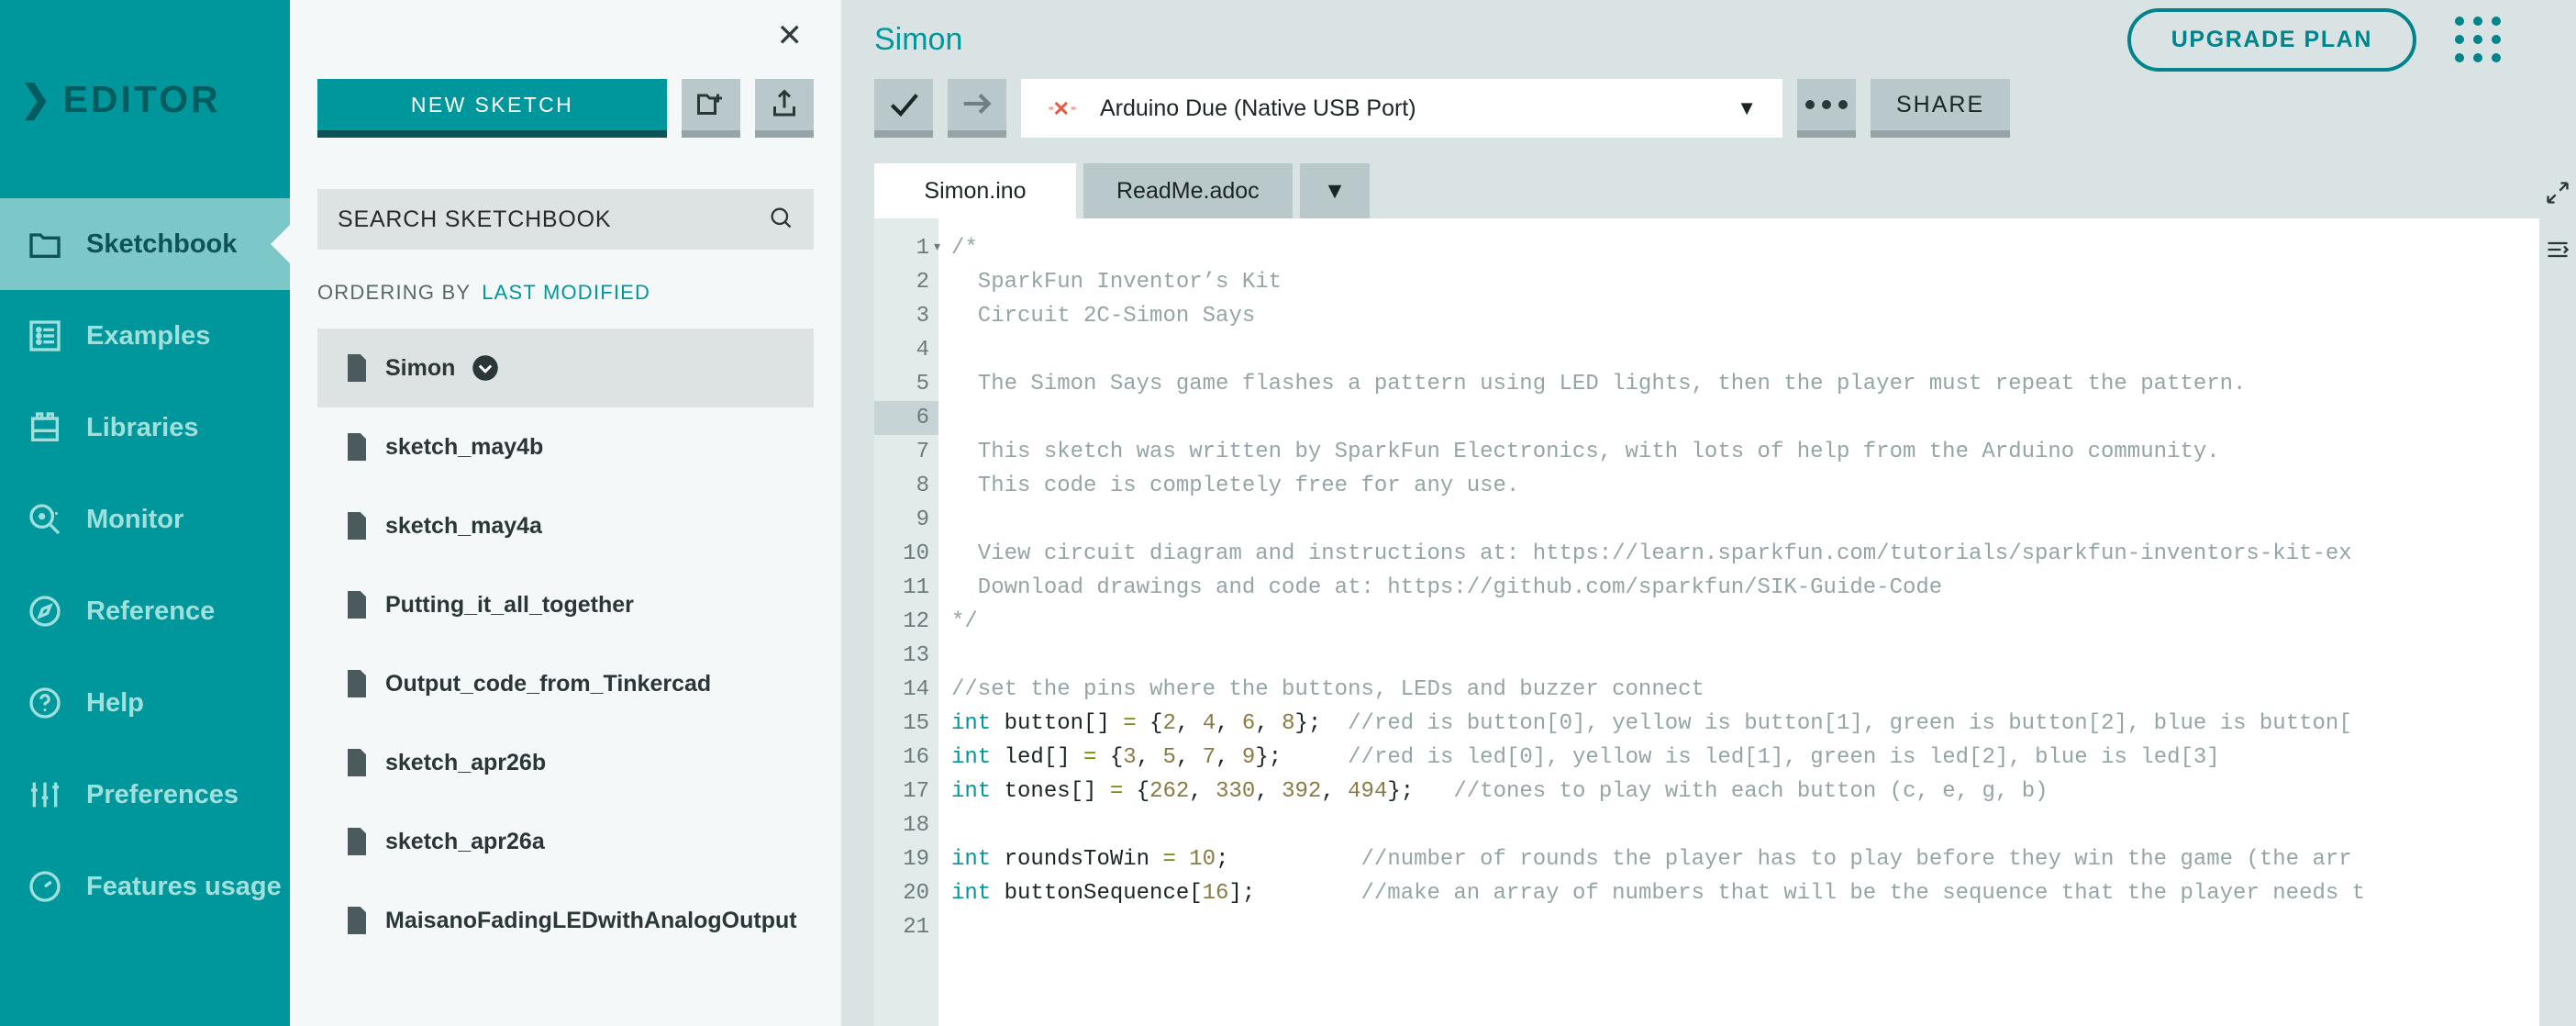 This screenshot has height=1026, width=2576. I want to click on sketch-name: sketch_may4a, so click(463, 526).